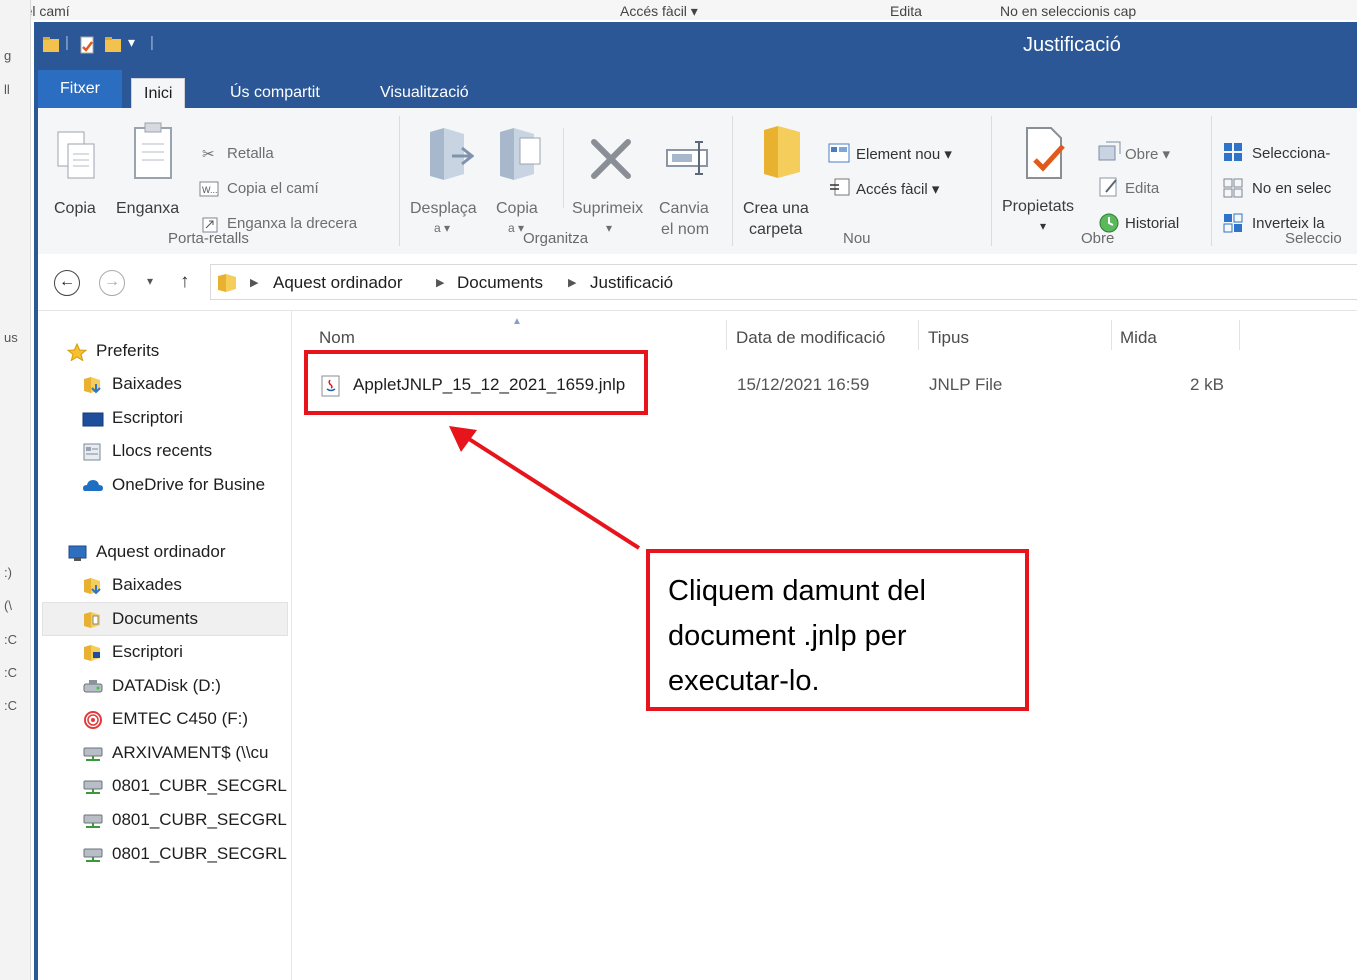 Image resolution: width=1357 pixels, height=980 pixels. What do you see at coordinates (158, 93) in the screenshot?
I see `tab-home: Inici` at bounding box center [158, 93].